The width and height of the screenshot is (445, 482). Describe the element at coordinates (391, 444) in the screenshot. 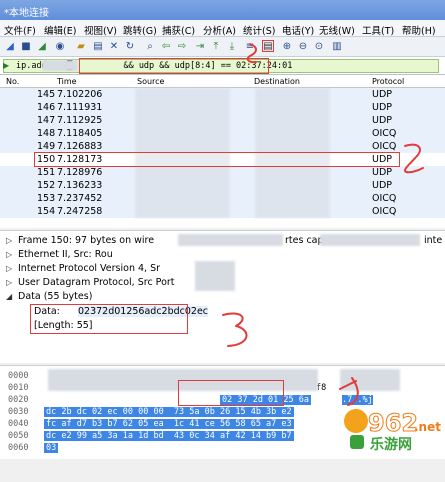

I see `svg-text: 乐游网` at that location.